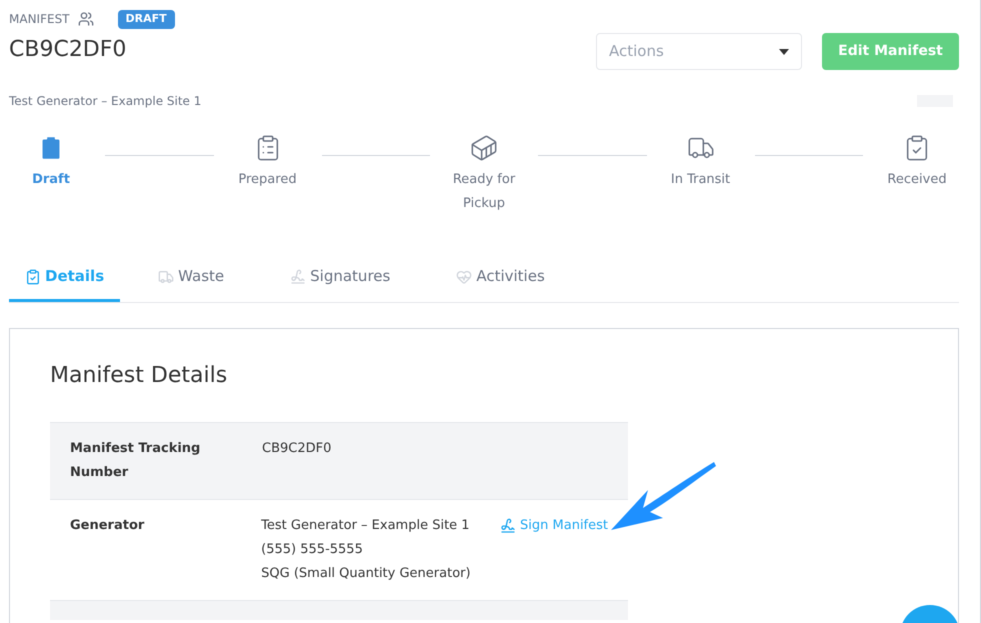 This screenshot has width=981, height=623. I want to click on manifest-title: CB9C2DF0, so click(68, 50).